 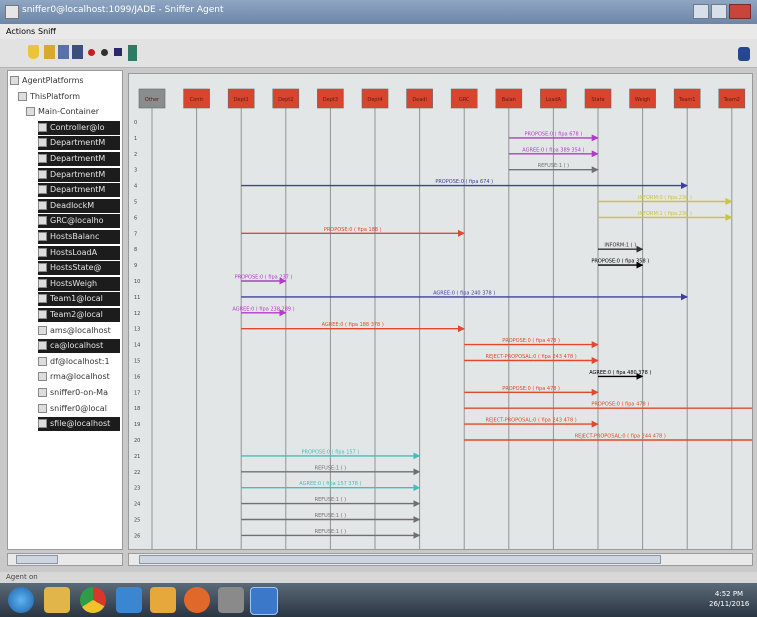 What do you see at coordinates (509, 100) in the screenshot?
I see `agent-label: Balan` at bounding box center [509, 100].